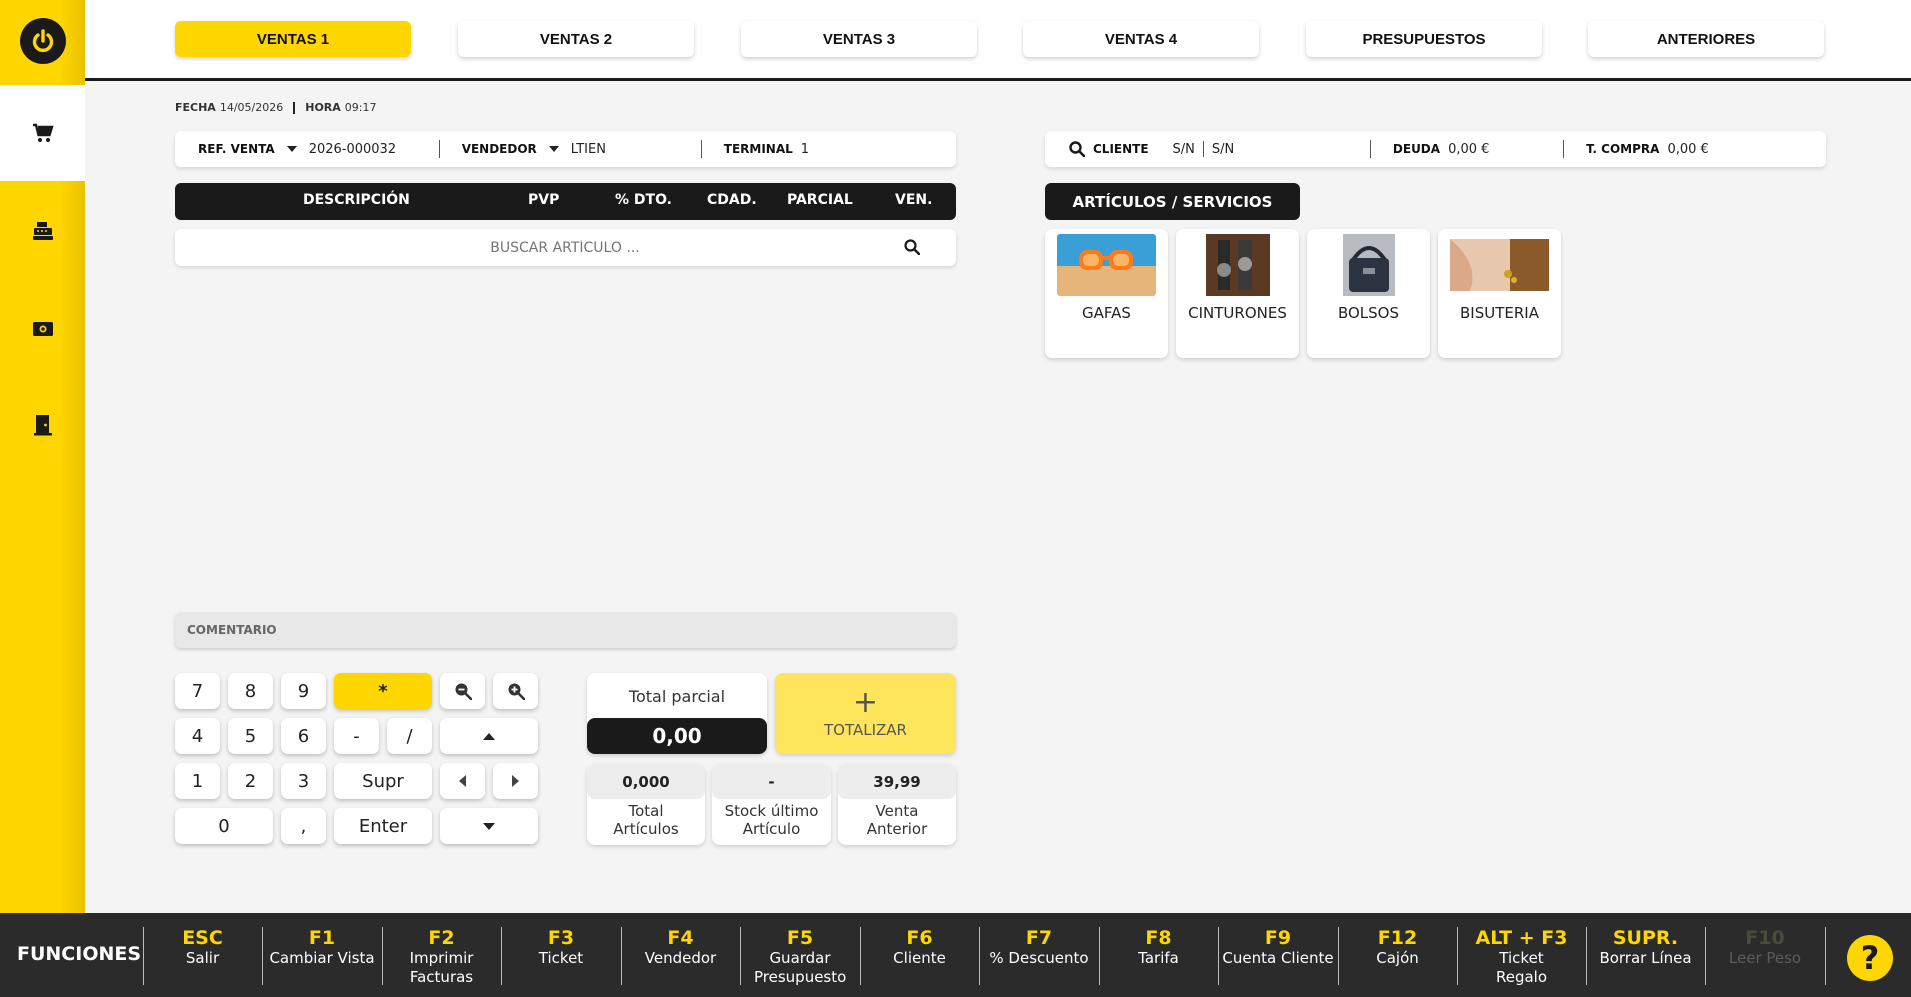 The image size is (1911, 997). I want to click on venta-anterior-value: 39,99, so click(897, 781).